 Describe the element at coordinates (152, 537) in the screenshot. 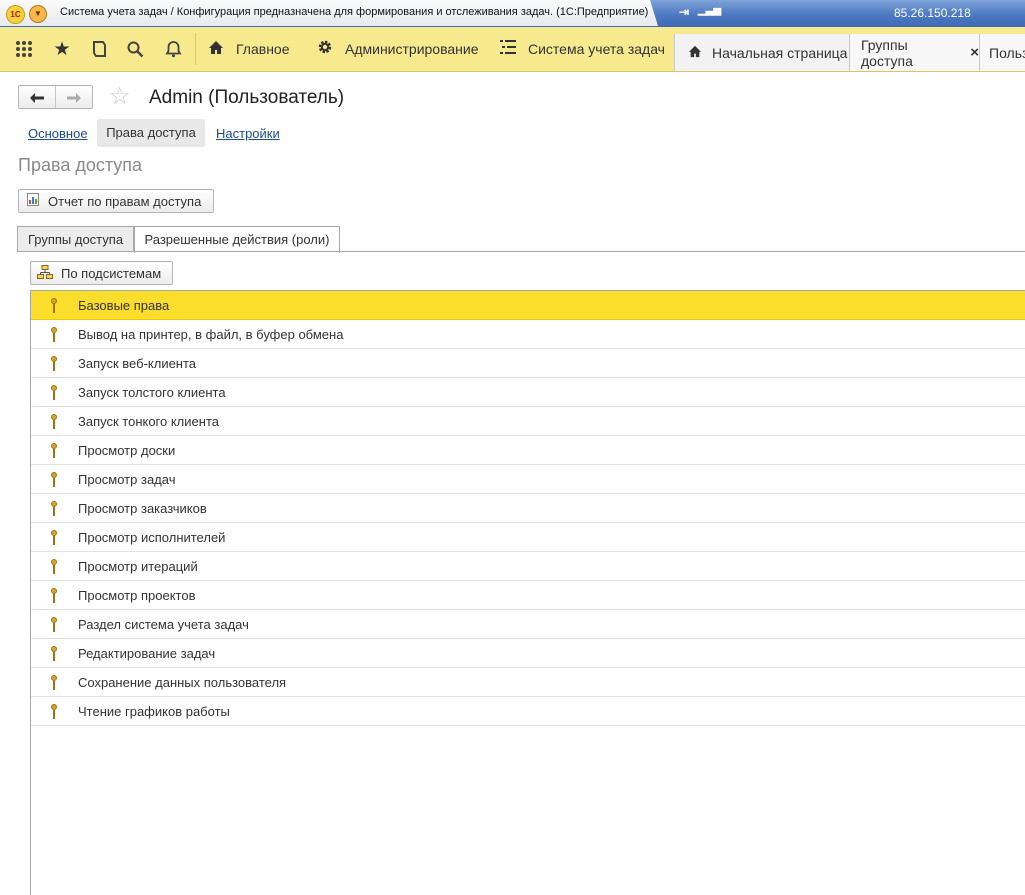

I see `role-label: Просмотр исполнителей` at that location.